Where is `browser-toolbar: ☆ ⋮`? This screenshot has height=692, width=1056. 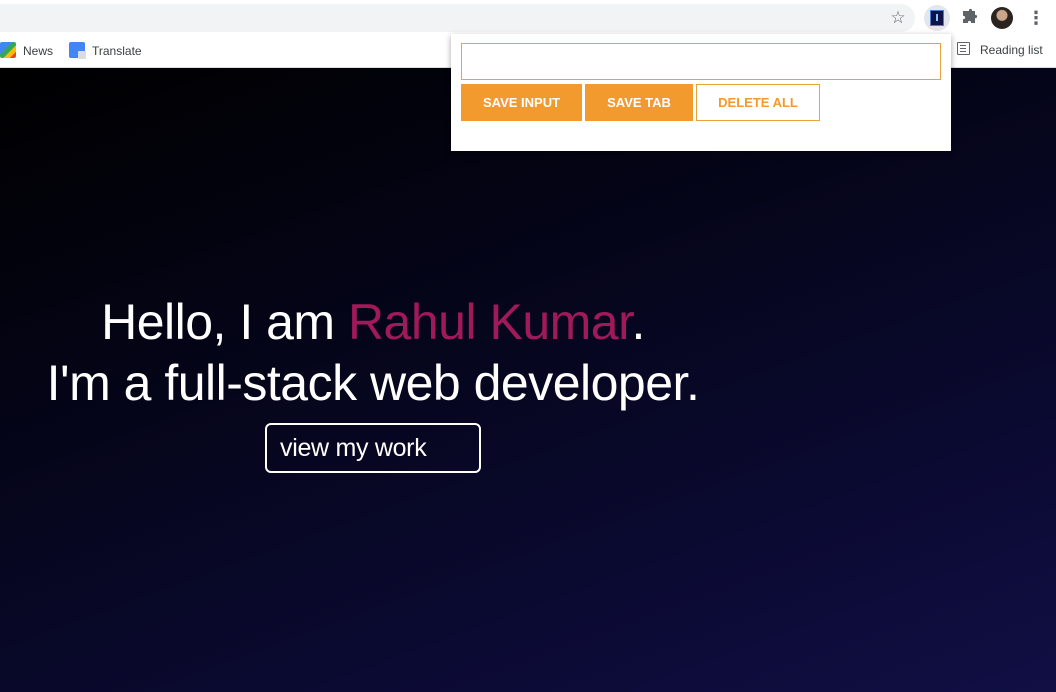 browser-toolbar: ☆ ⋮ is located at coordinates (528, 17).